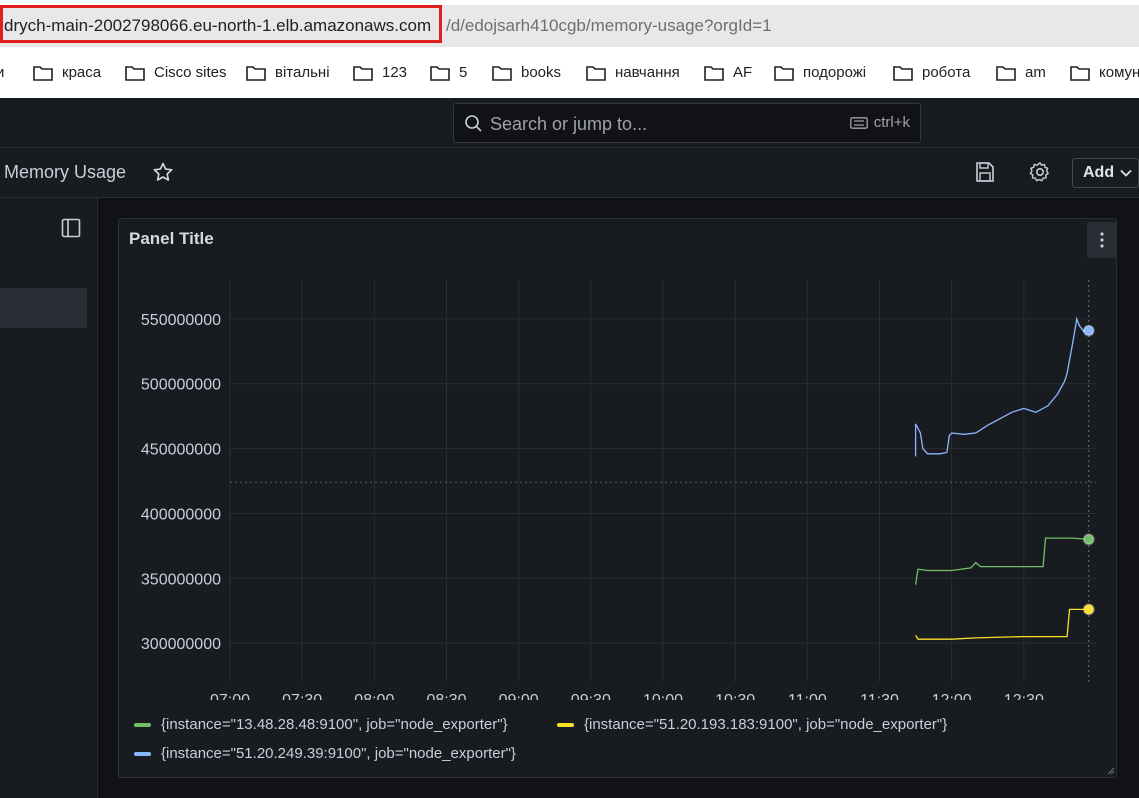 The height and width of the screenshot is (798, 1139). I want to click on x-tick-label: 09:00, so click(519, 696).